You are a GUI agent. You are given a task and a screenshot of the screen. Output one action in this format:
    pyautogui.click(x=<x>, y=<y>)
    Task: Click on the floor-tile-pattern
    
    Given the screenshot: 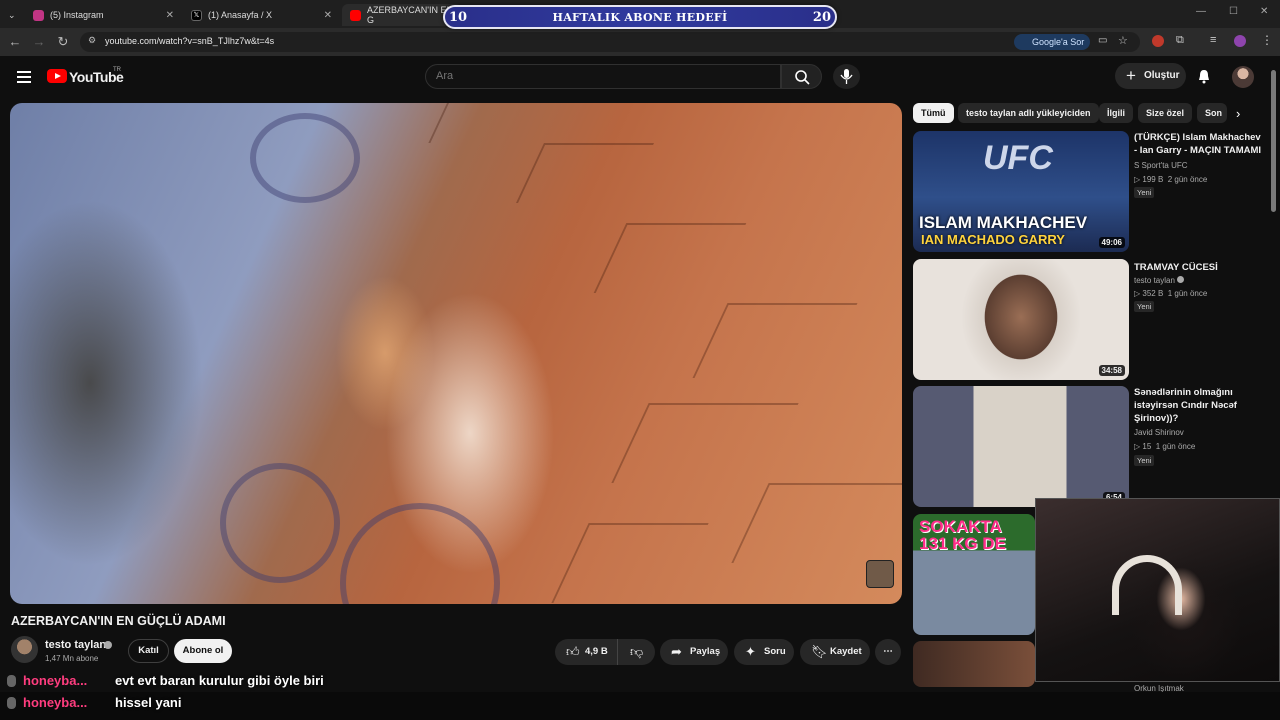 What is the action you would take?
    pyautogui.click(x=420, y=553)
    